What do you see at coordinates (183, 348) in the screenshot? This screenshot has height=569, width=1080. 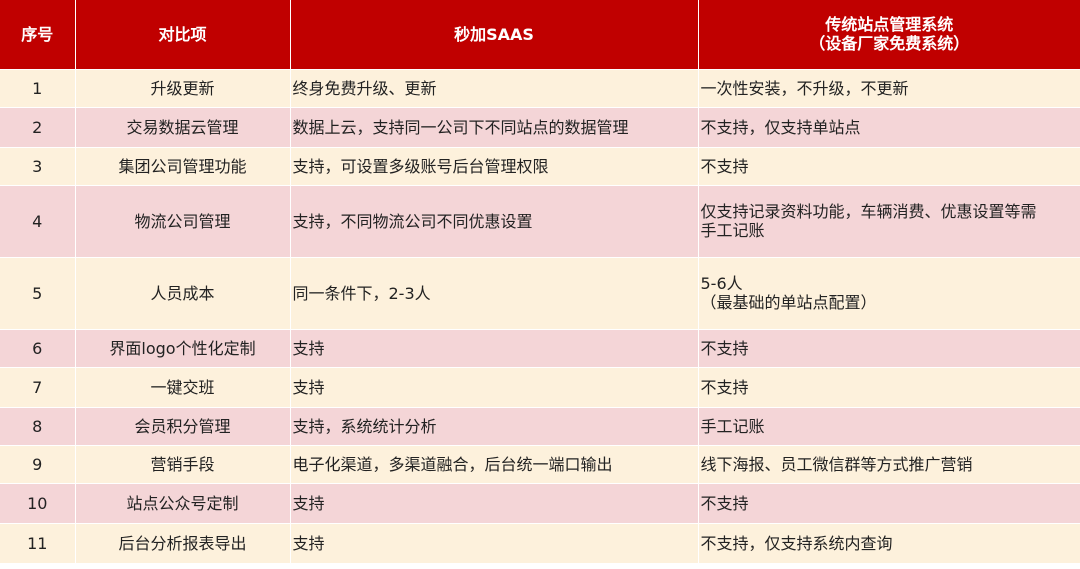 I see `cell-item: 界面logo个性化定制` at bounding box center [183, 348].